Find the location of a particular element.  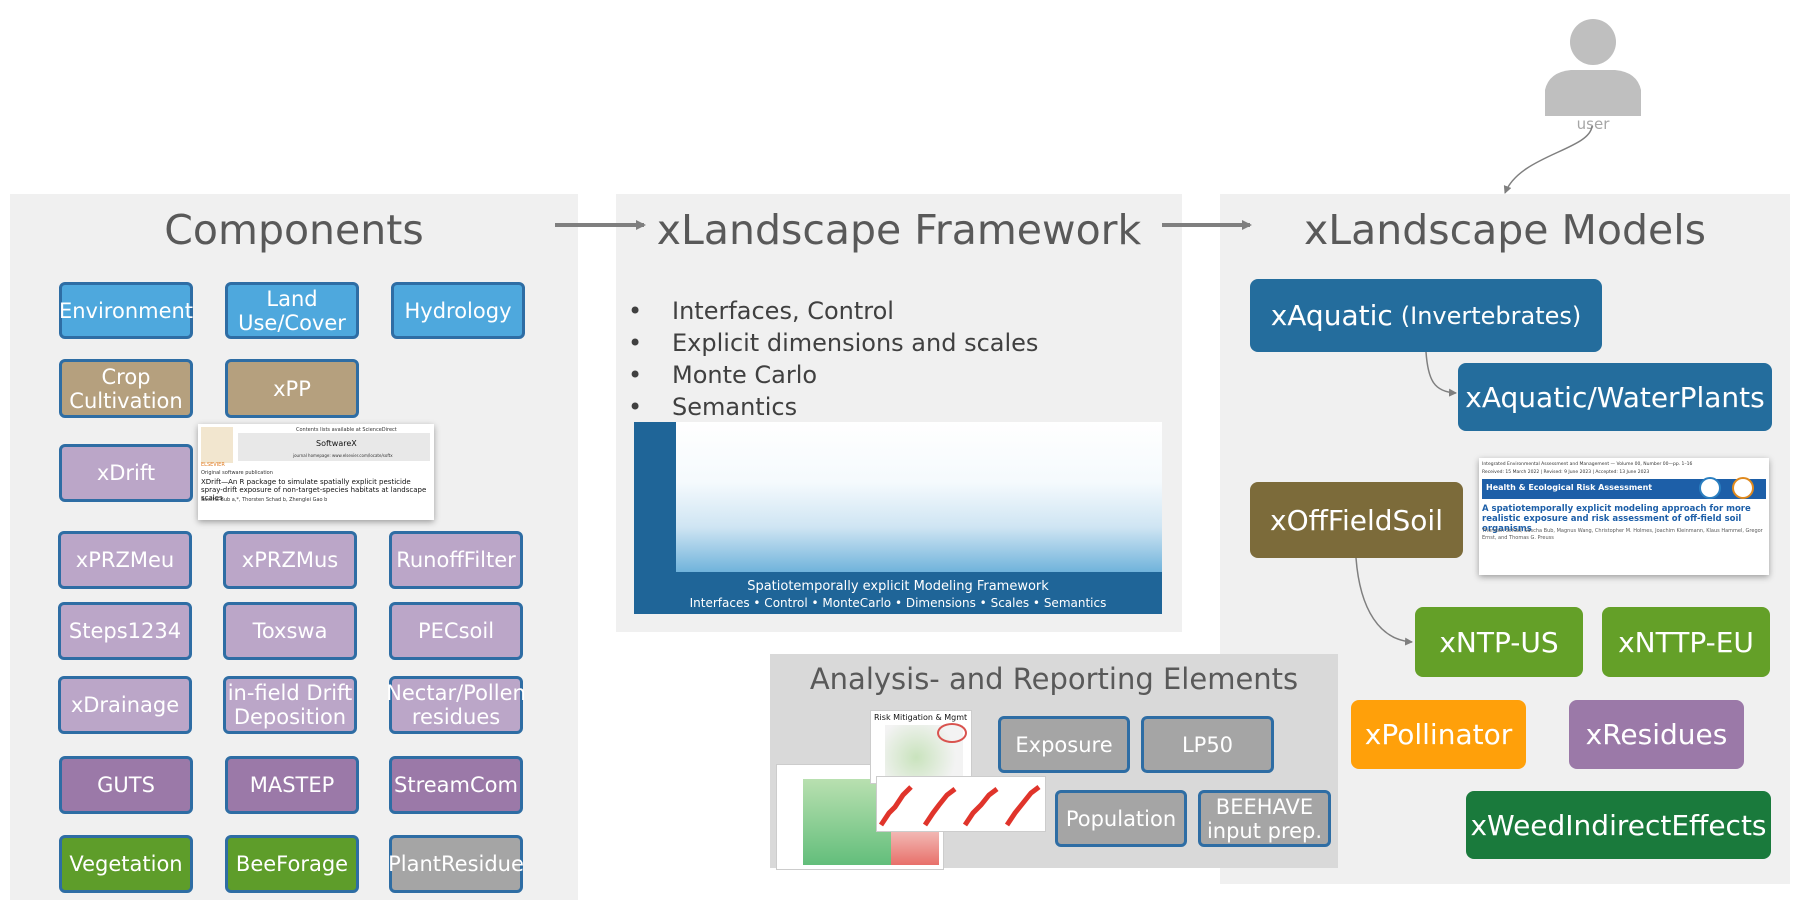

component-vegetation: Vegetation is located at coordinates (126, 864).